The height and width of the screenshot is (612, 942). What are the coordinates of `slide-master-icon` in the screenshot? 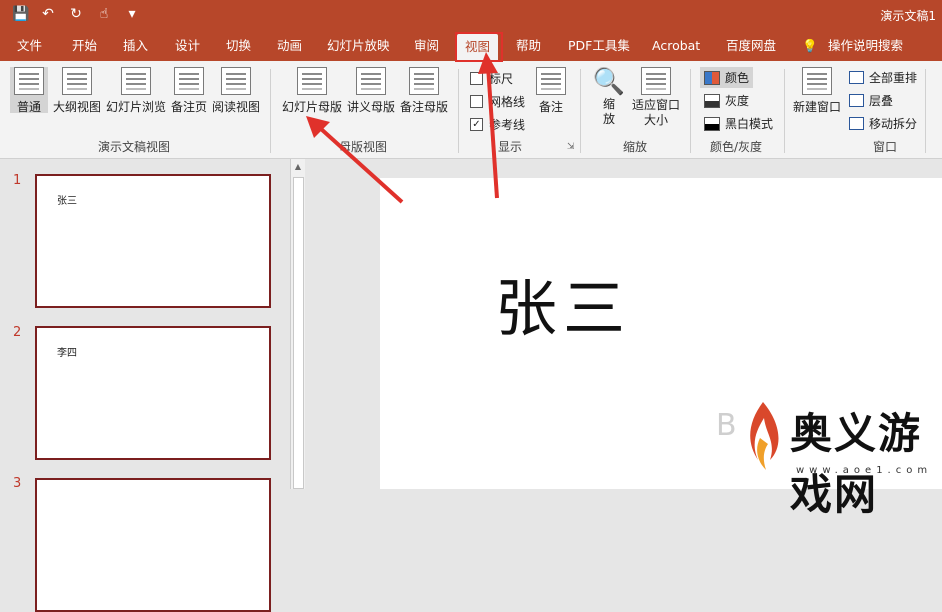 It's located at (312, 81).